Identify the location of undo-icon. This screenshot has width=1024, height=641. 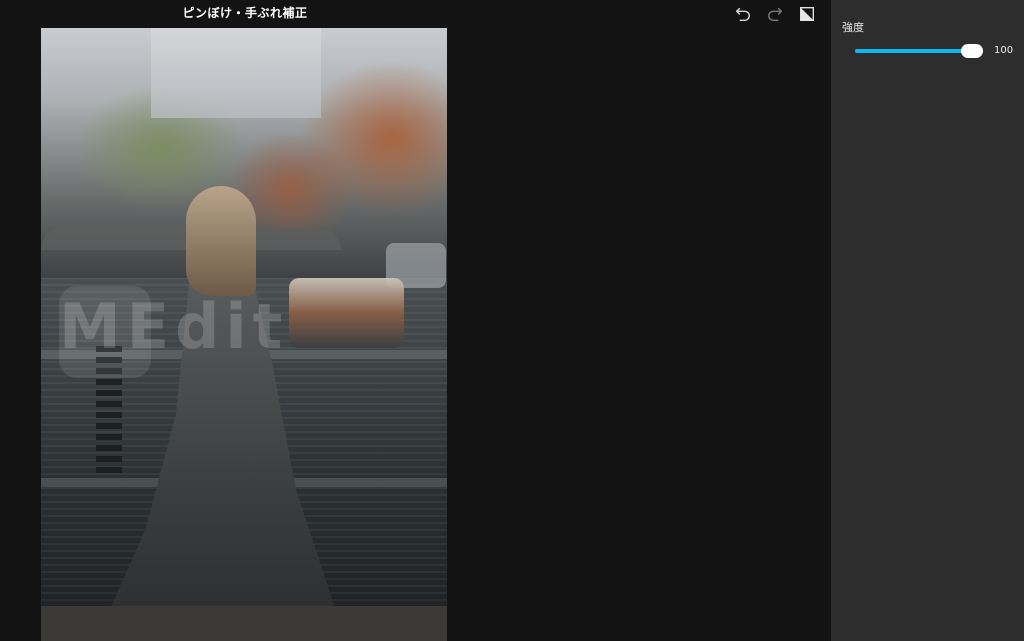
(743, 14).